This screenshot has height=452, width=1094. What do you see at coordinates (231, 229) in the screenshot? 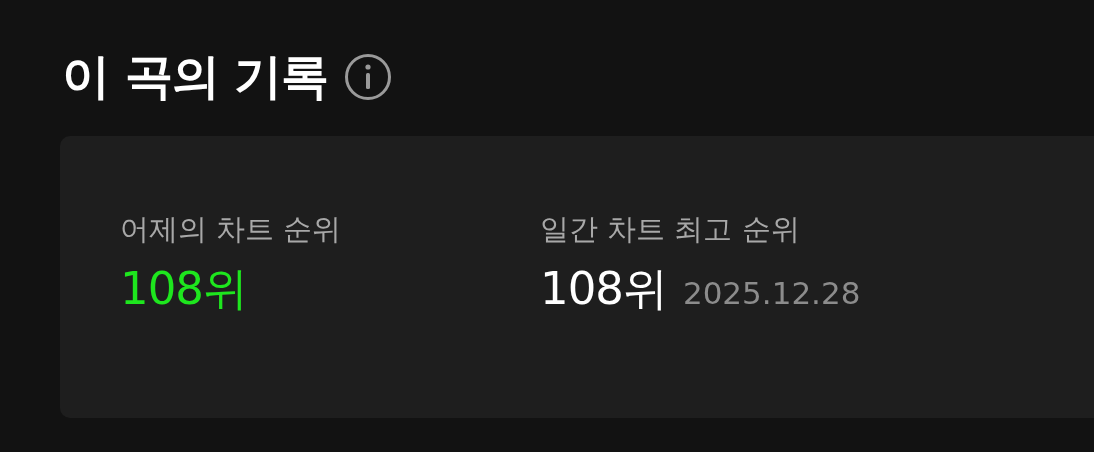
I see `stat-label: 어제의 차트 순위` at bounding box center [231, 229].